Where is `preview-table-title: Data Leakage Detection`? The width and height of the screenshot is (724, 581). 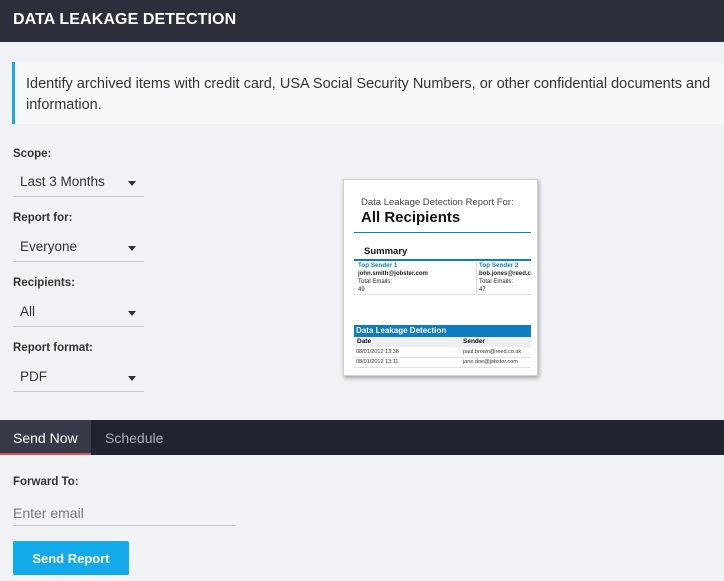
preview-table-title: Data Leakage Detection is located at coordinates (442, 331).